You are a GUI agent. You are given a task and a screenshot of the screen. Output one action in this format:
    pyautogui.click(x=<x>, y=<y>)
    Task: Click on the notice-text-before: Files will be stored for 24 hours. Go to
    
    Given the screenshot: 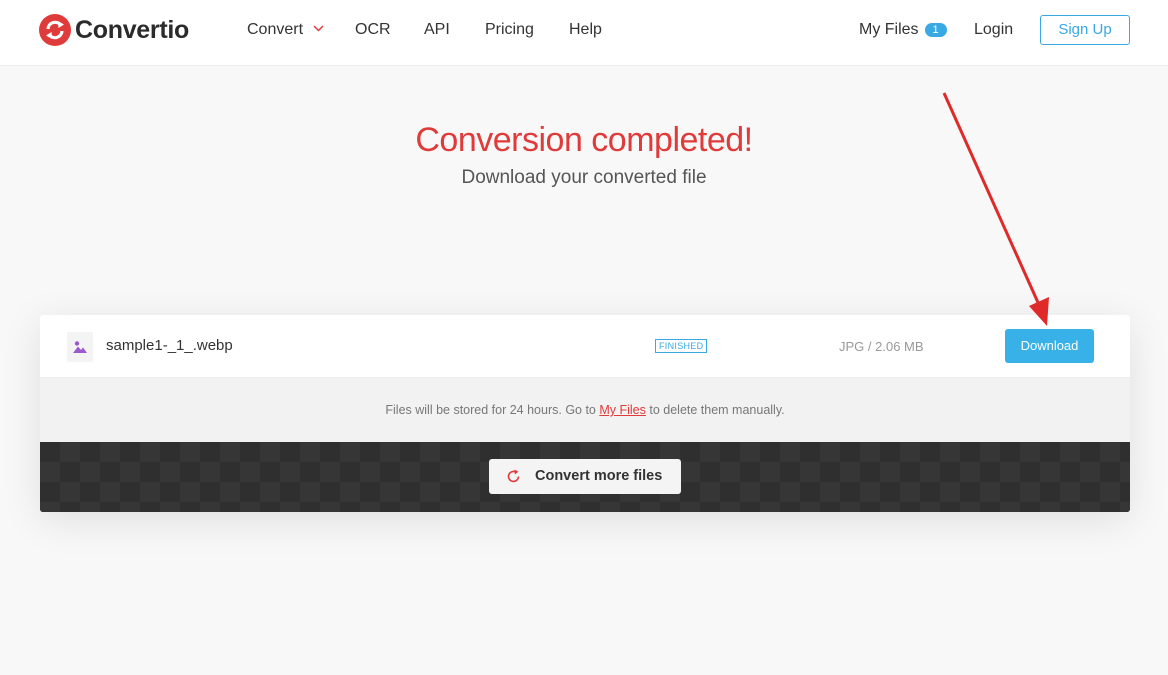 What is the action you would take?
    pyautogui.click(x=492, y=410)
    